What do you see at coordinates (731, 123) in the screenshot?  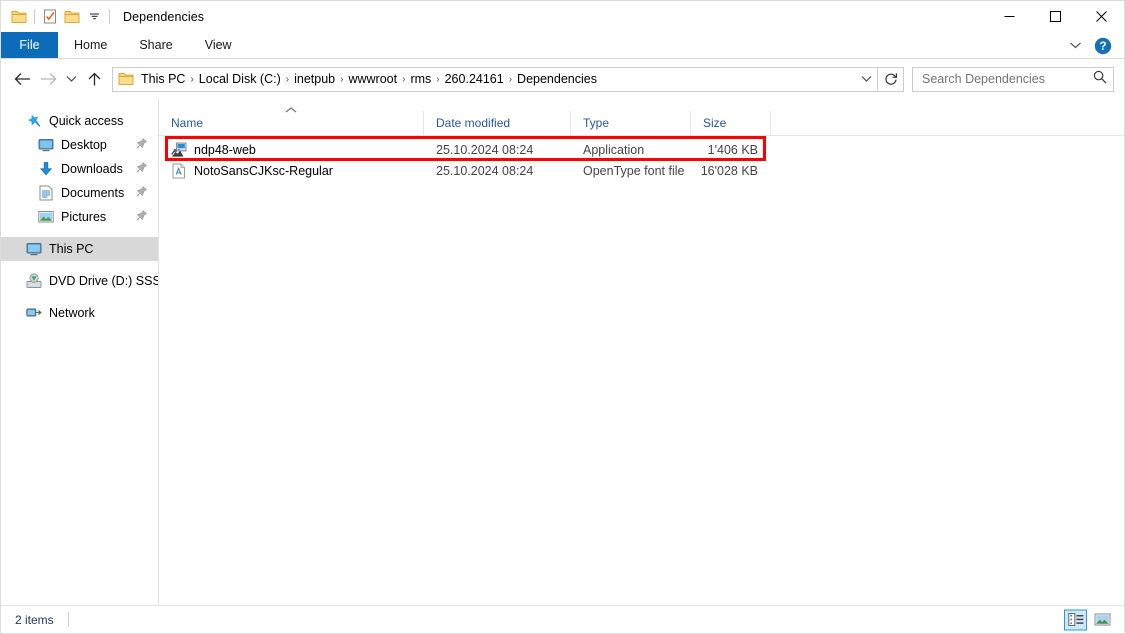 I see `column-header-size: Size` at bounding box center [731, 123].